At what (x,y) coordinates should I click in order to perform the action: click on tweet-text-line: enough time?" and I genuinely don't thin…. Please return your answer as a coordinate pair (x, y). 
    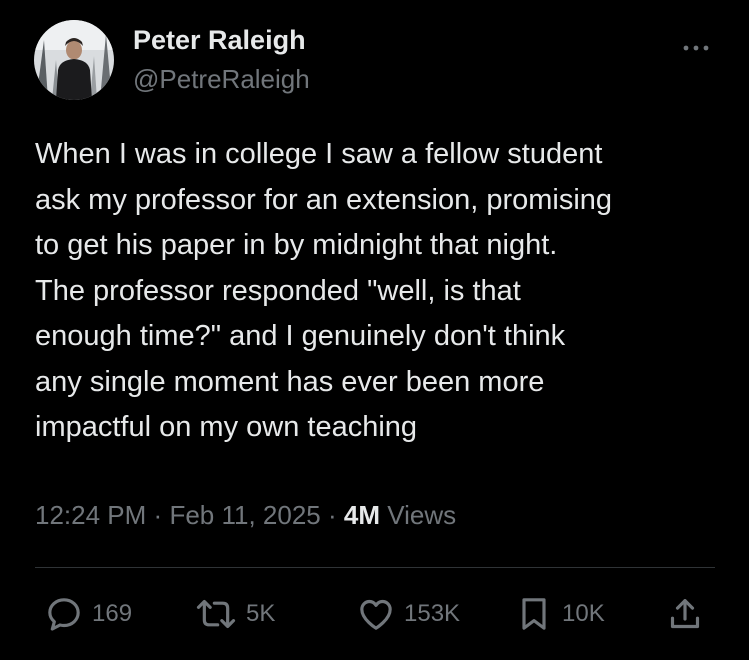
    Looking at the image, I should click on (300, 336).